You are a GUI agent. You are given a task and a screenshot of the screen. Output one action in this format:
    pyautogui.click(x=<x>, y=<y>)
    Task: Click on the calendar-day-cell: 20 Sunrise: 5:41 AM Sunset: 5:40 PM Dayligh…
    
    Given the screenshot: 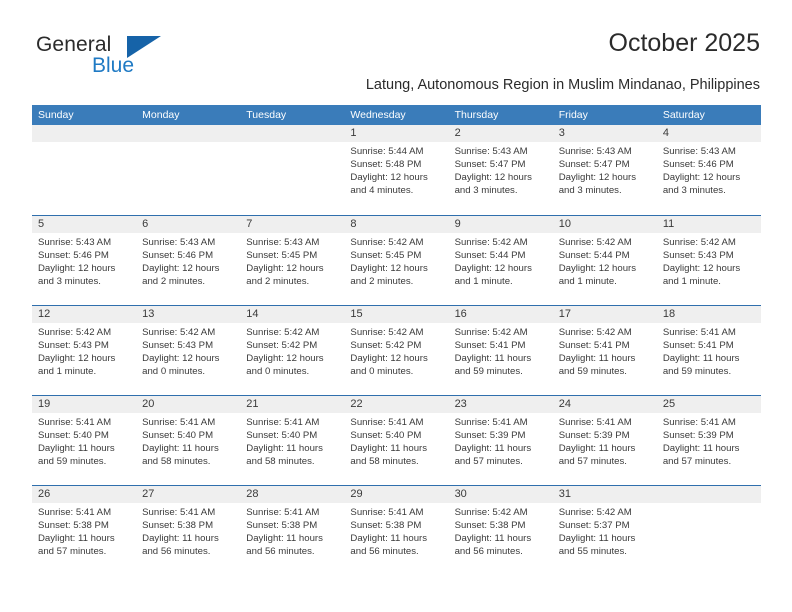 What is the action you would take?
    pyautogui.click(x=188, y=439)
    